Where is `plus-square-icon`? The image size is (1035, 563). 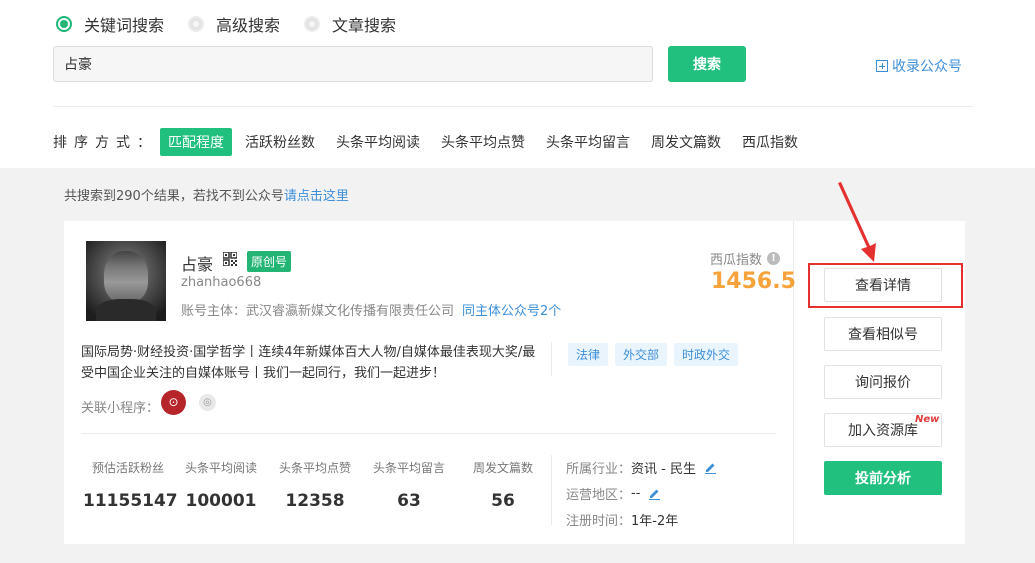 plus-square-icon is located at coordinates (882, 66).